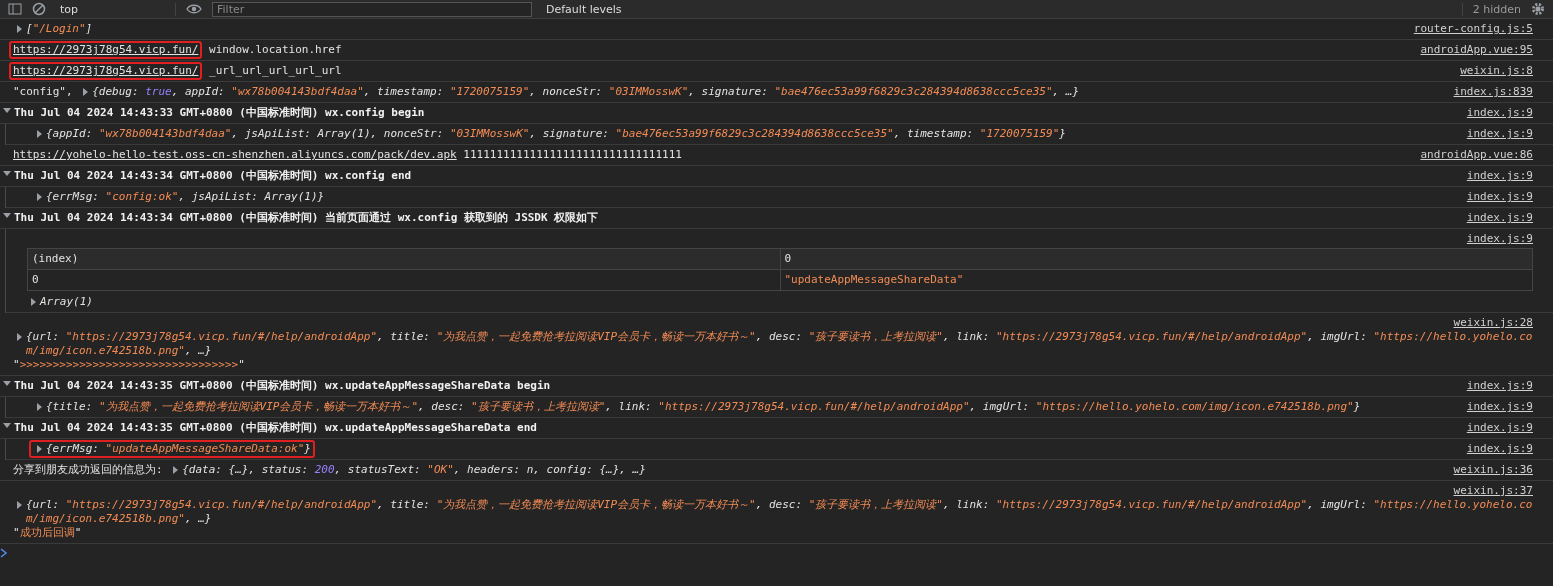 This screenshot has width=1553, height=586. What do you see at coordinates (584, 9) in the screenshot?
I see `levels-dropdown: Default levels` at bounding box center [584, 9].